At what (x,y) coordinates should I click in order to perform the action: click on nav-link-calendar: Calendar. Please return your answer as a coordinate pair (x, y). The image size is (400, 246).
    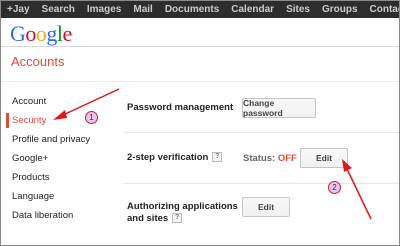
    Looking at the image, I should click on (252, 9).